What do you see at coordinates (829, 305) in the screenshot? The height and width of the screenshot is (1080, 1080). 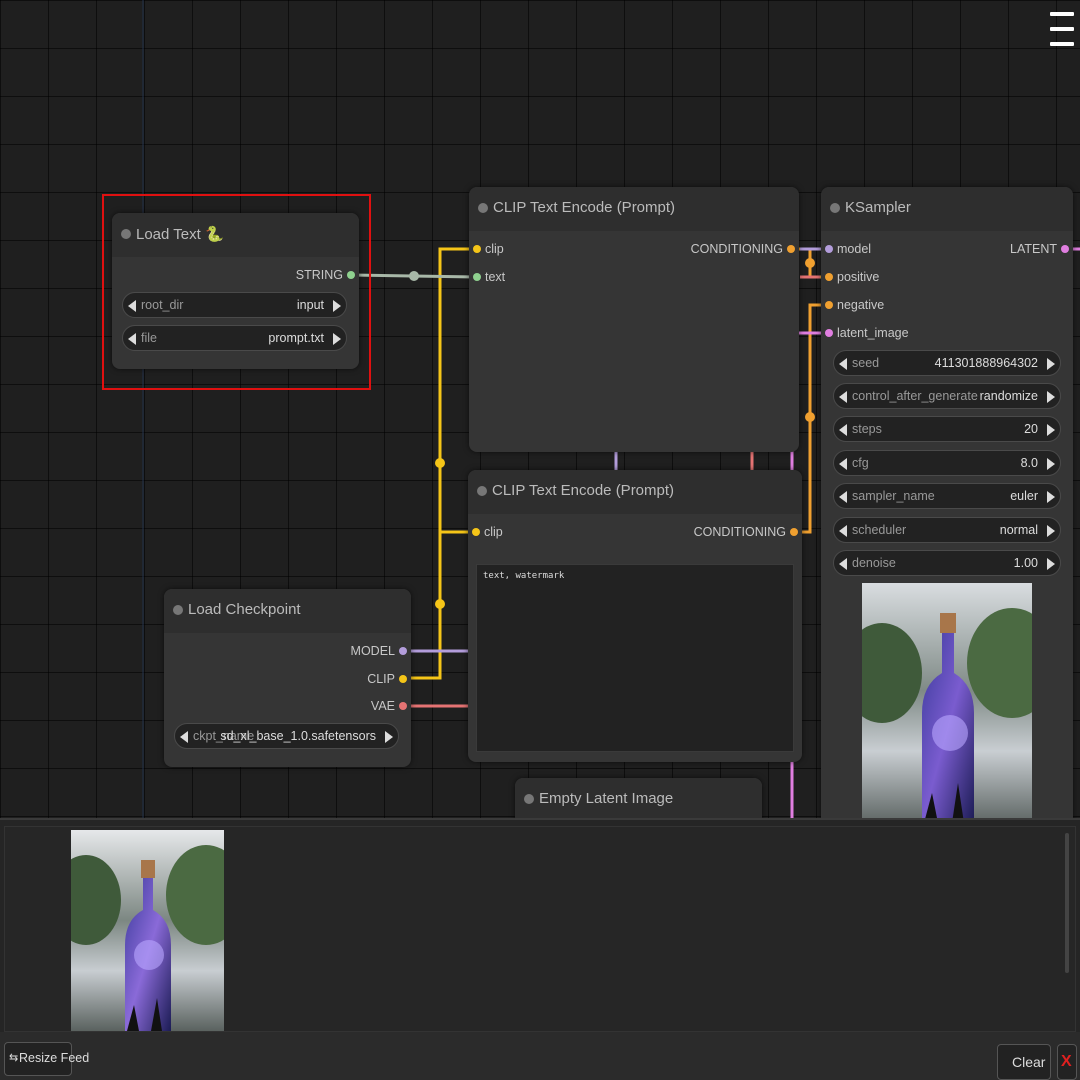 I see `input-negative-pin` at bounding box center [829, 305].